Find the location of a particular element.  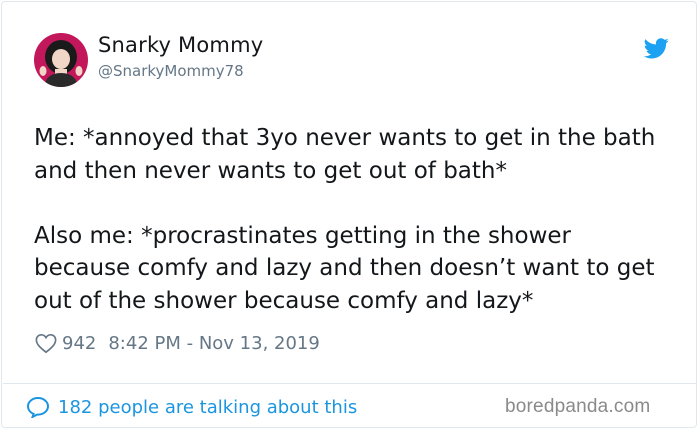

timestamp: 8:42 PM - Nov 13, 2019 is located at coordinates (213, 343).